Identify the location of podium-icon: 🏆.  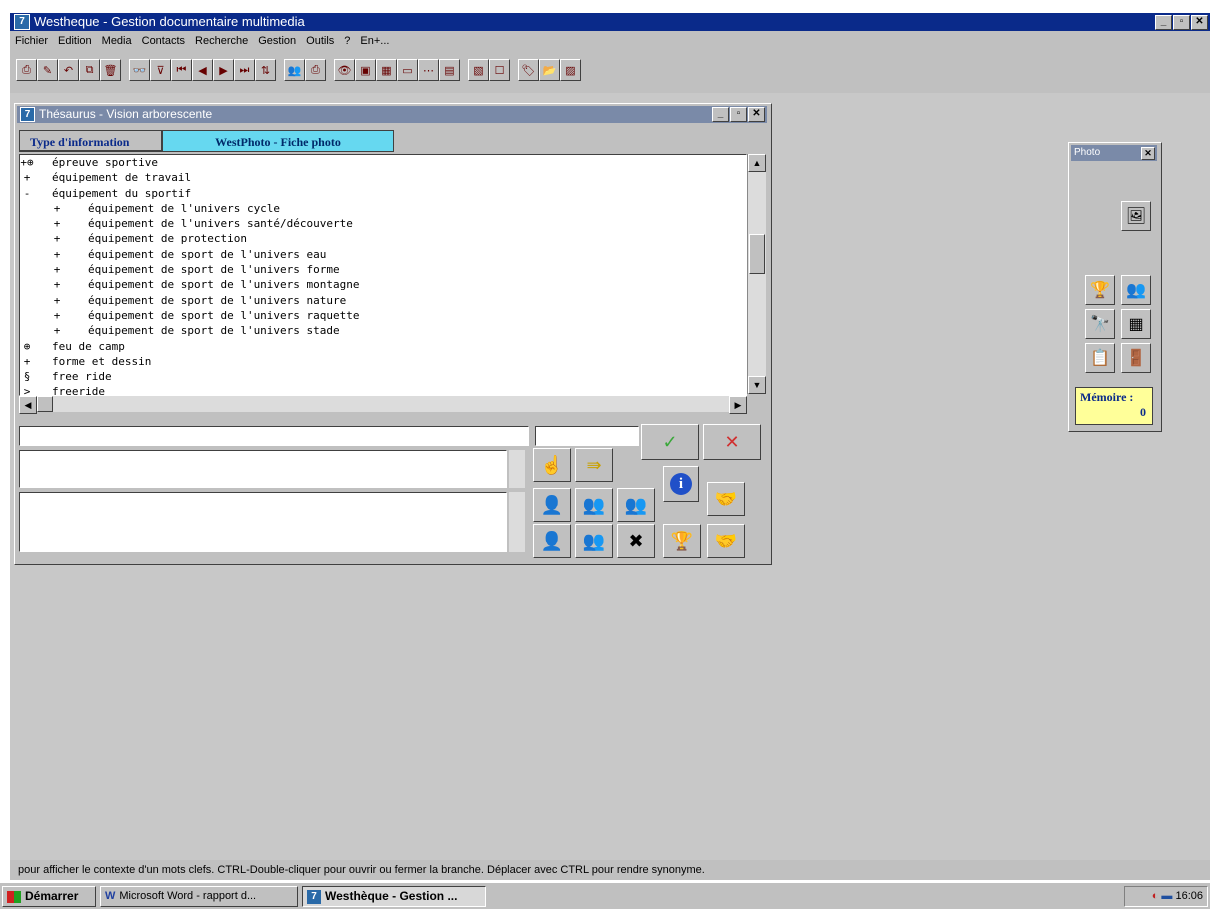
(682, 541).